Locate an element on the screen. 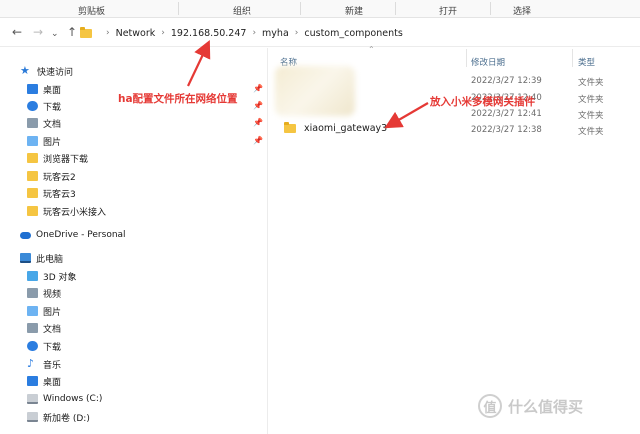  sidebar-quick-access: ★ 快速访问 is located at coordinates (46, 71).